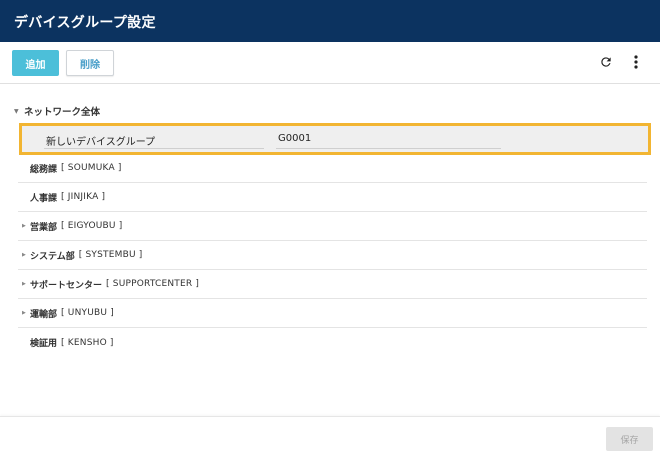  What do you see at coordinates (90, 63) in the screenshot?
I see `delete-button: 削除` at bounding box center [90, 63].